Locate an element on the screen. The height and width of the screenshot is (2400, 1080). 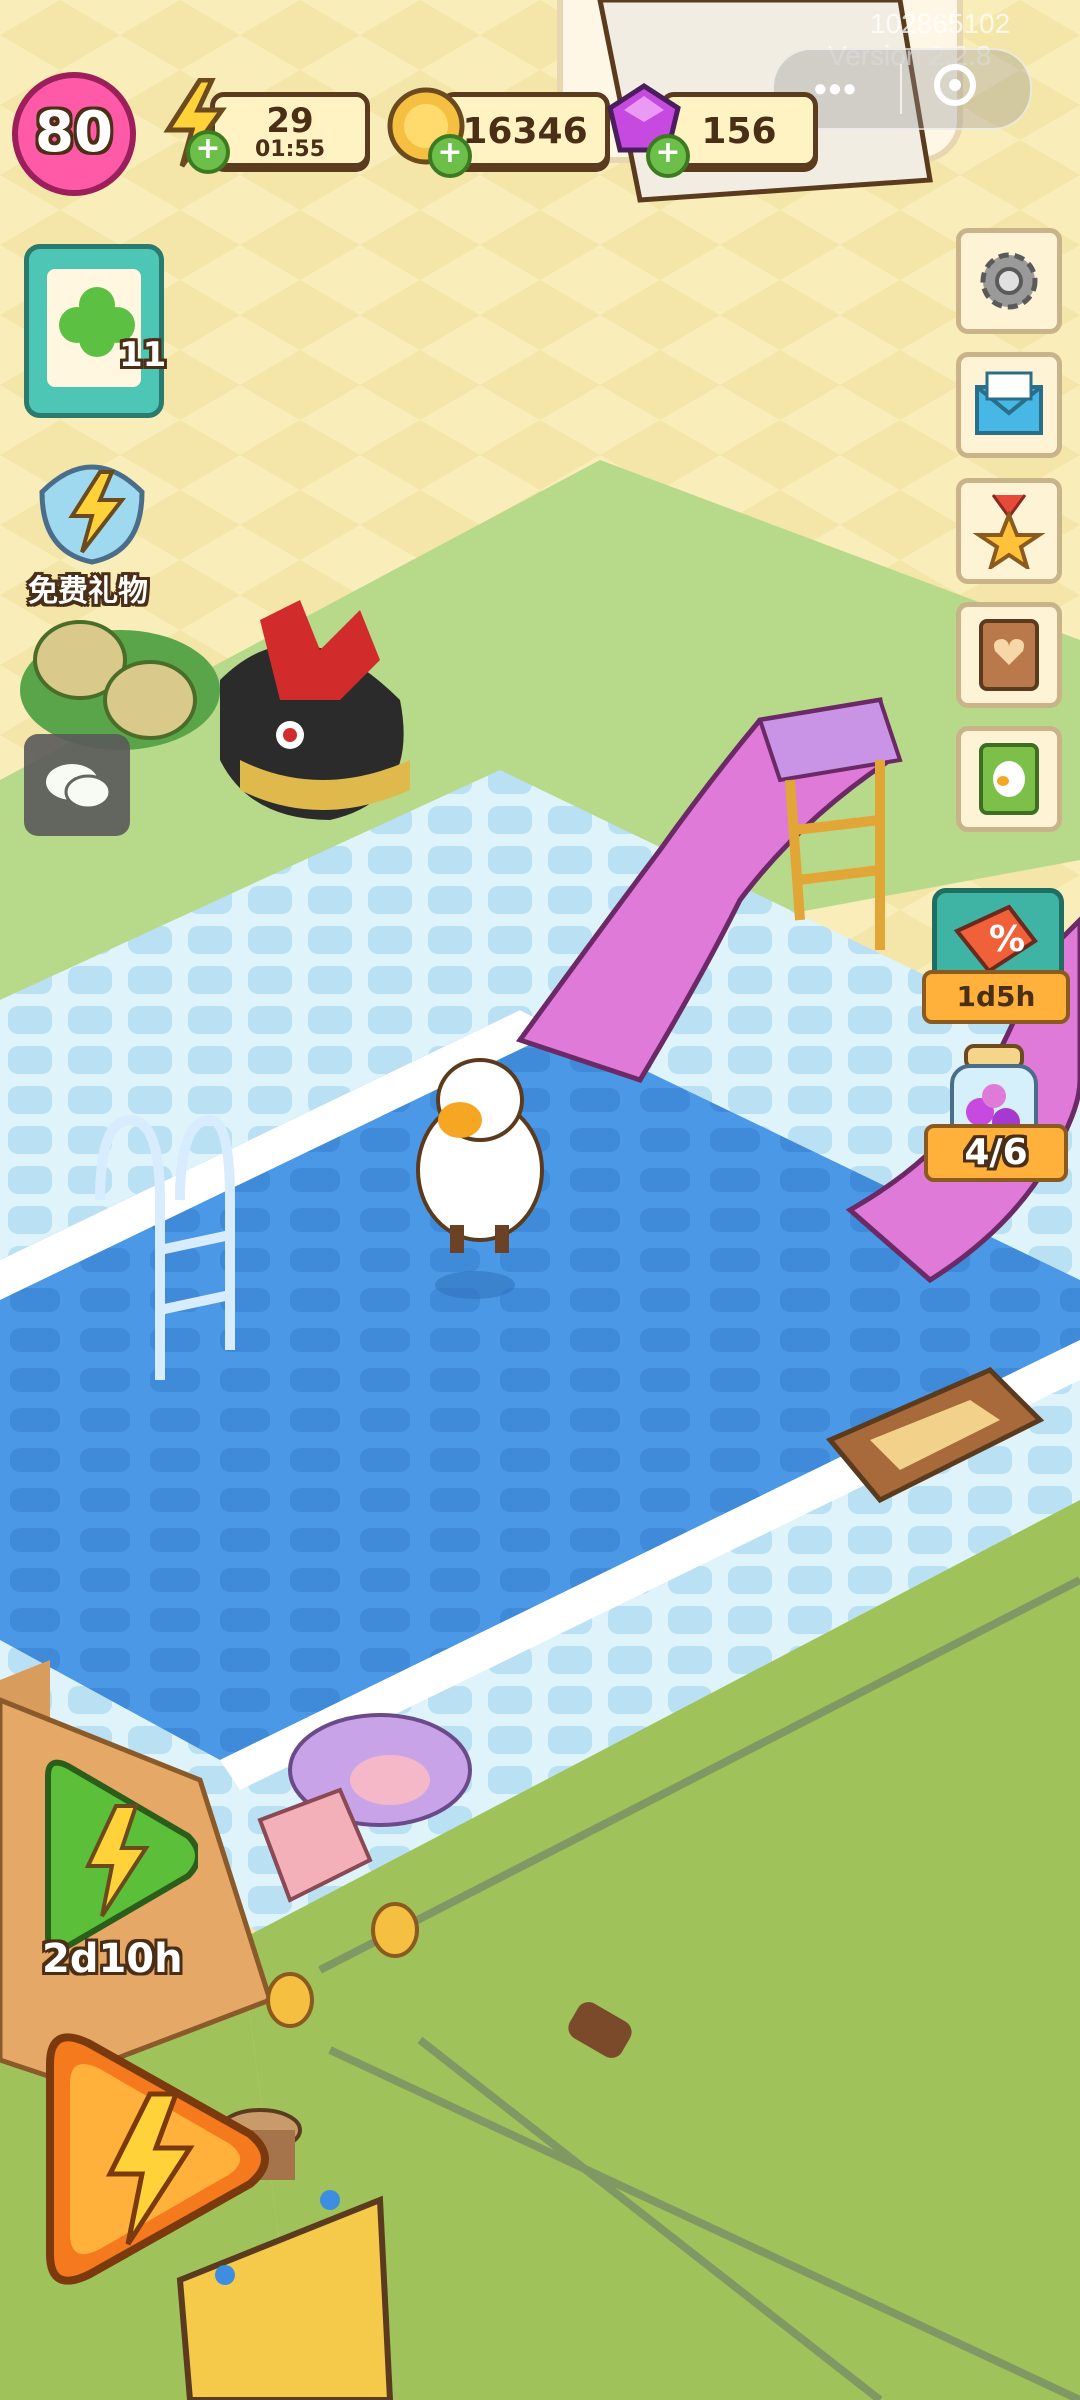
level-number: 80 is located at coordinates (74, 132).